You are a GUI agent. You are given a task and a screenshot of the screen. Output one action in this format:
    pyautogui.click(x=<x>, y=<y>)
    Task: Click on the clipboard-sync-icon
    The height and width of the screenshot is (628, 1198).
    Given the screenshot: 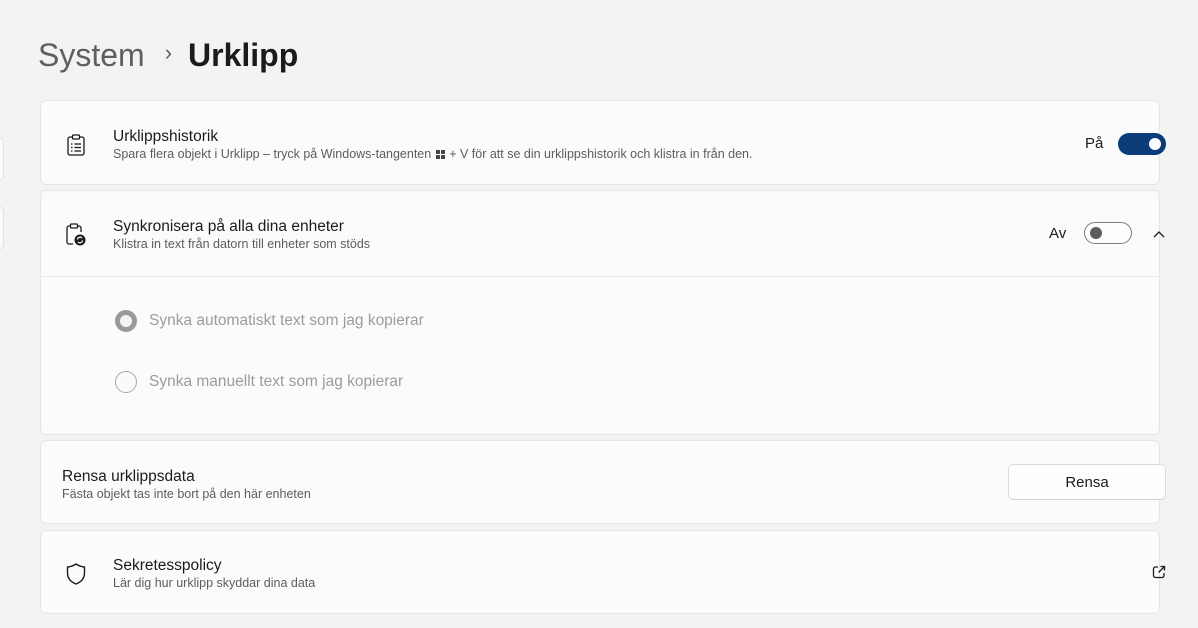 What is the action you would take?
    pyautogui.click(x=76, y=234)
    